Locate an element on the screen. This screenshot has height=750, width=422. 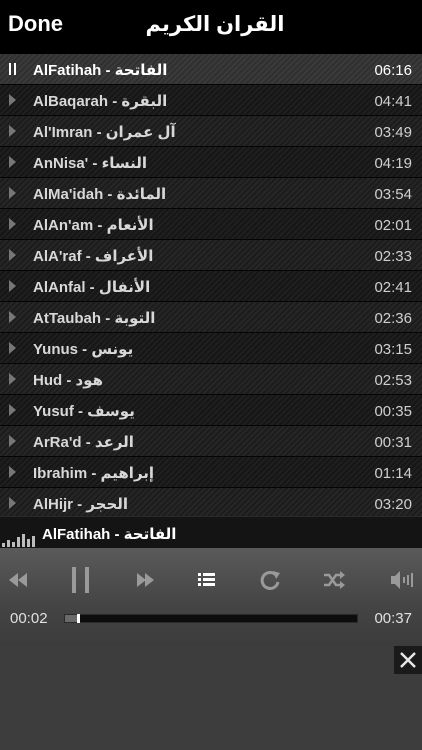
track-duration: 02:36 is located at coordinates (393, 318).